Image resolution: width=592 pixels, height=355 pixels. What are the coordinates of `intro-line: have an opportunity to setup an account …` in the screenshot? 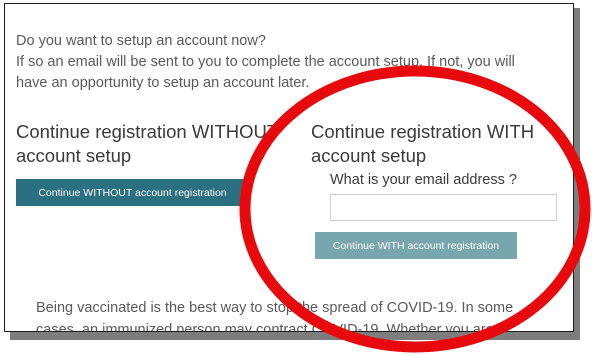 It's located at (163, 83).